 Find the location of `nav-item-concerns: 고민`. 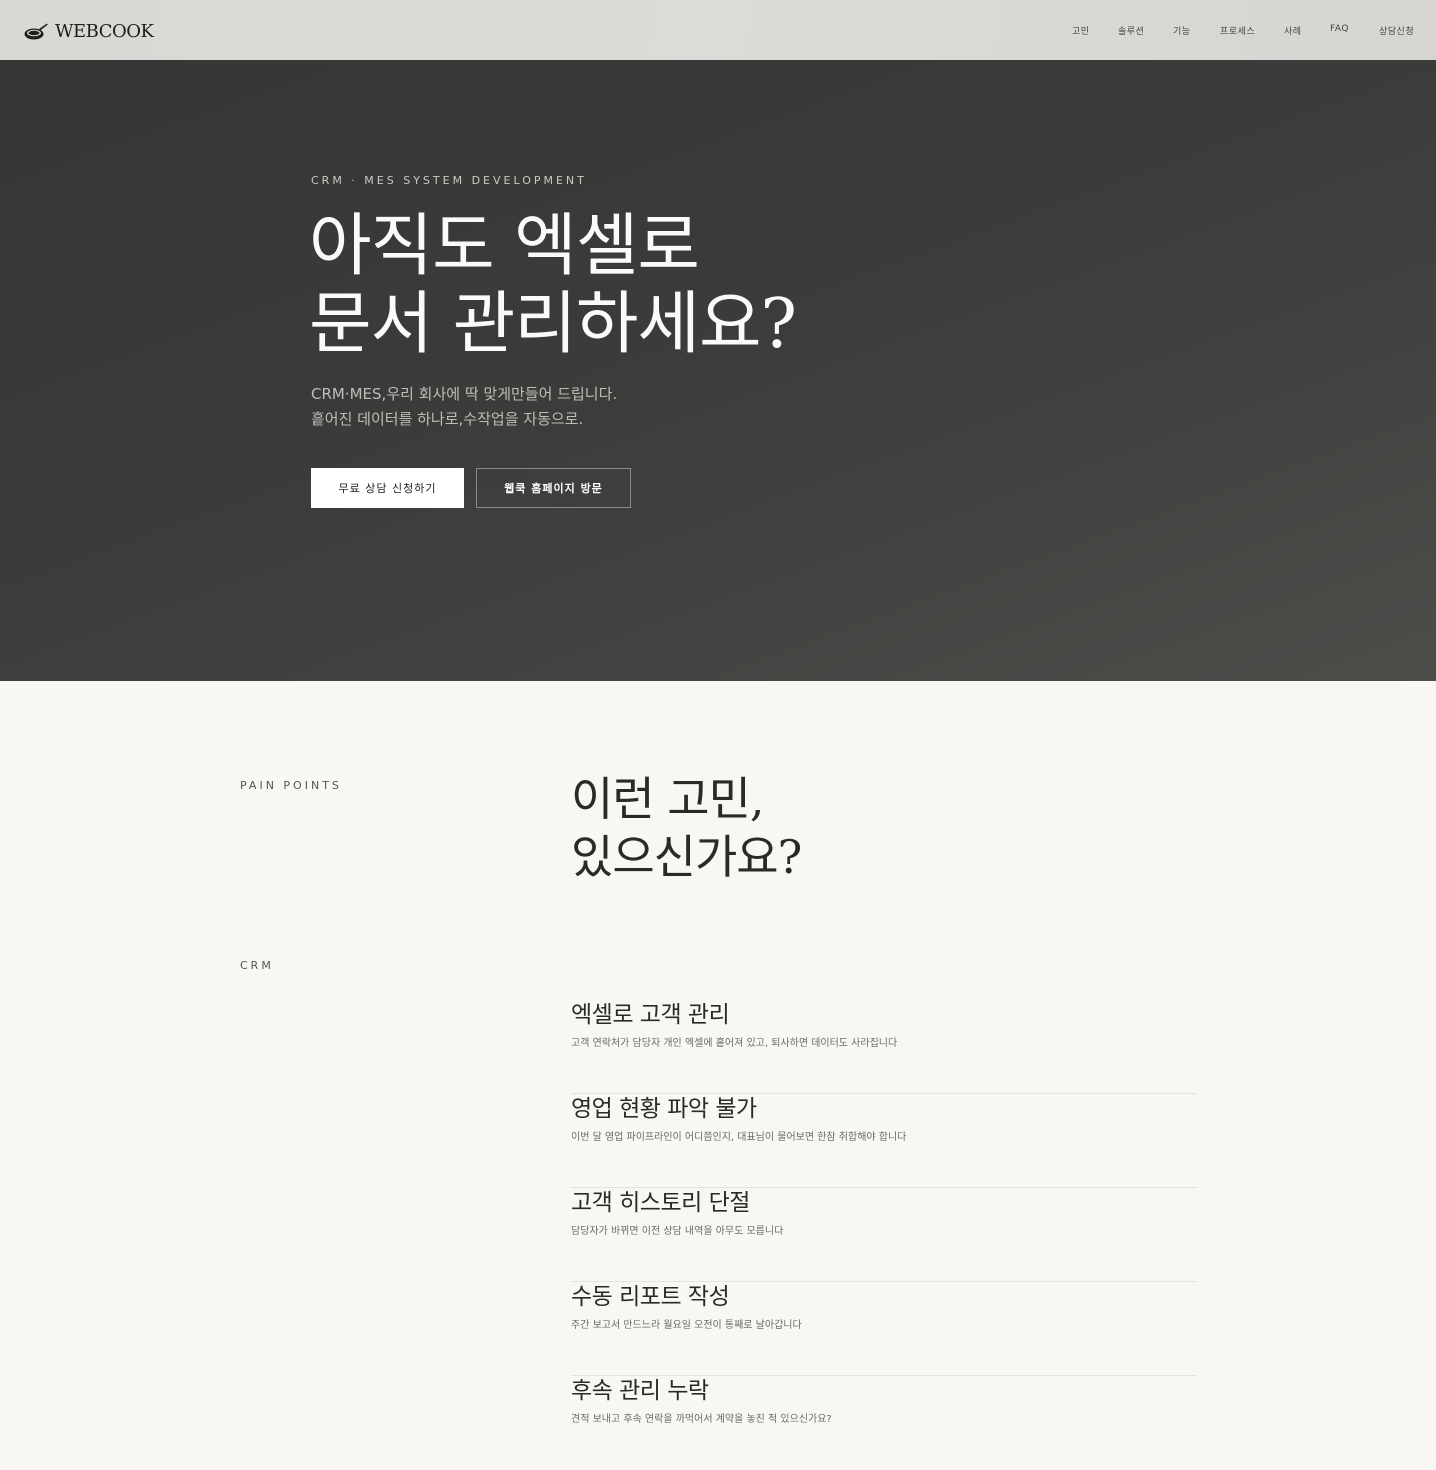

nav-item-concerns: 고민 is located at coordinates (1081, 30).